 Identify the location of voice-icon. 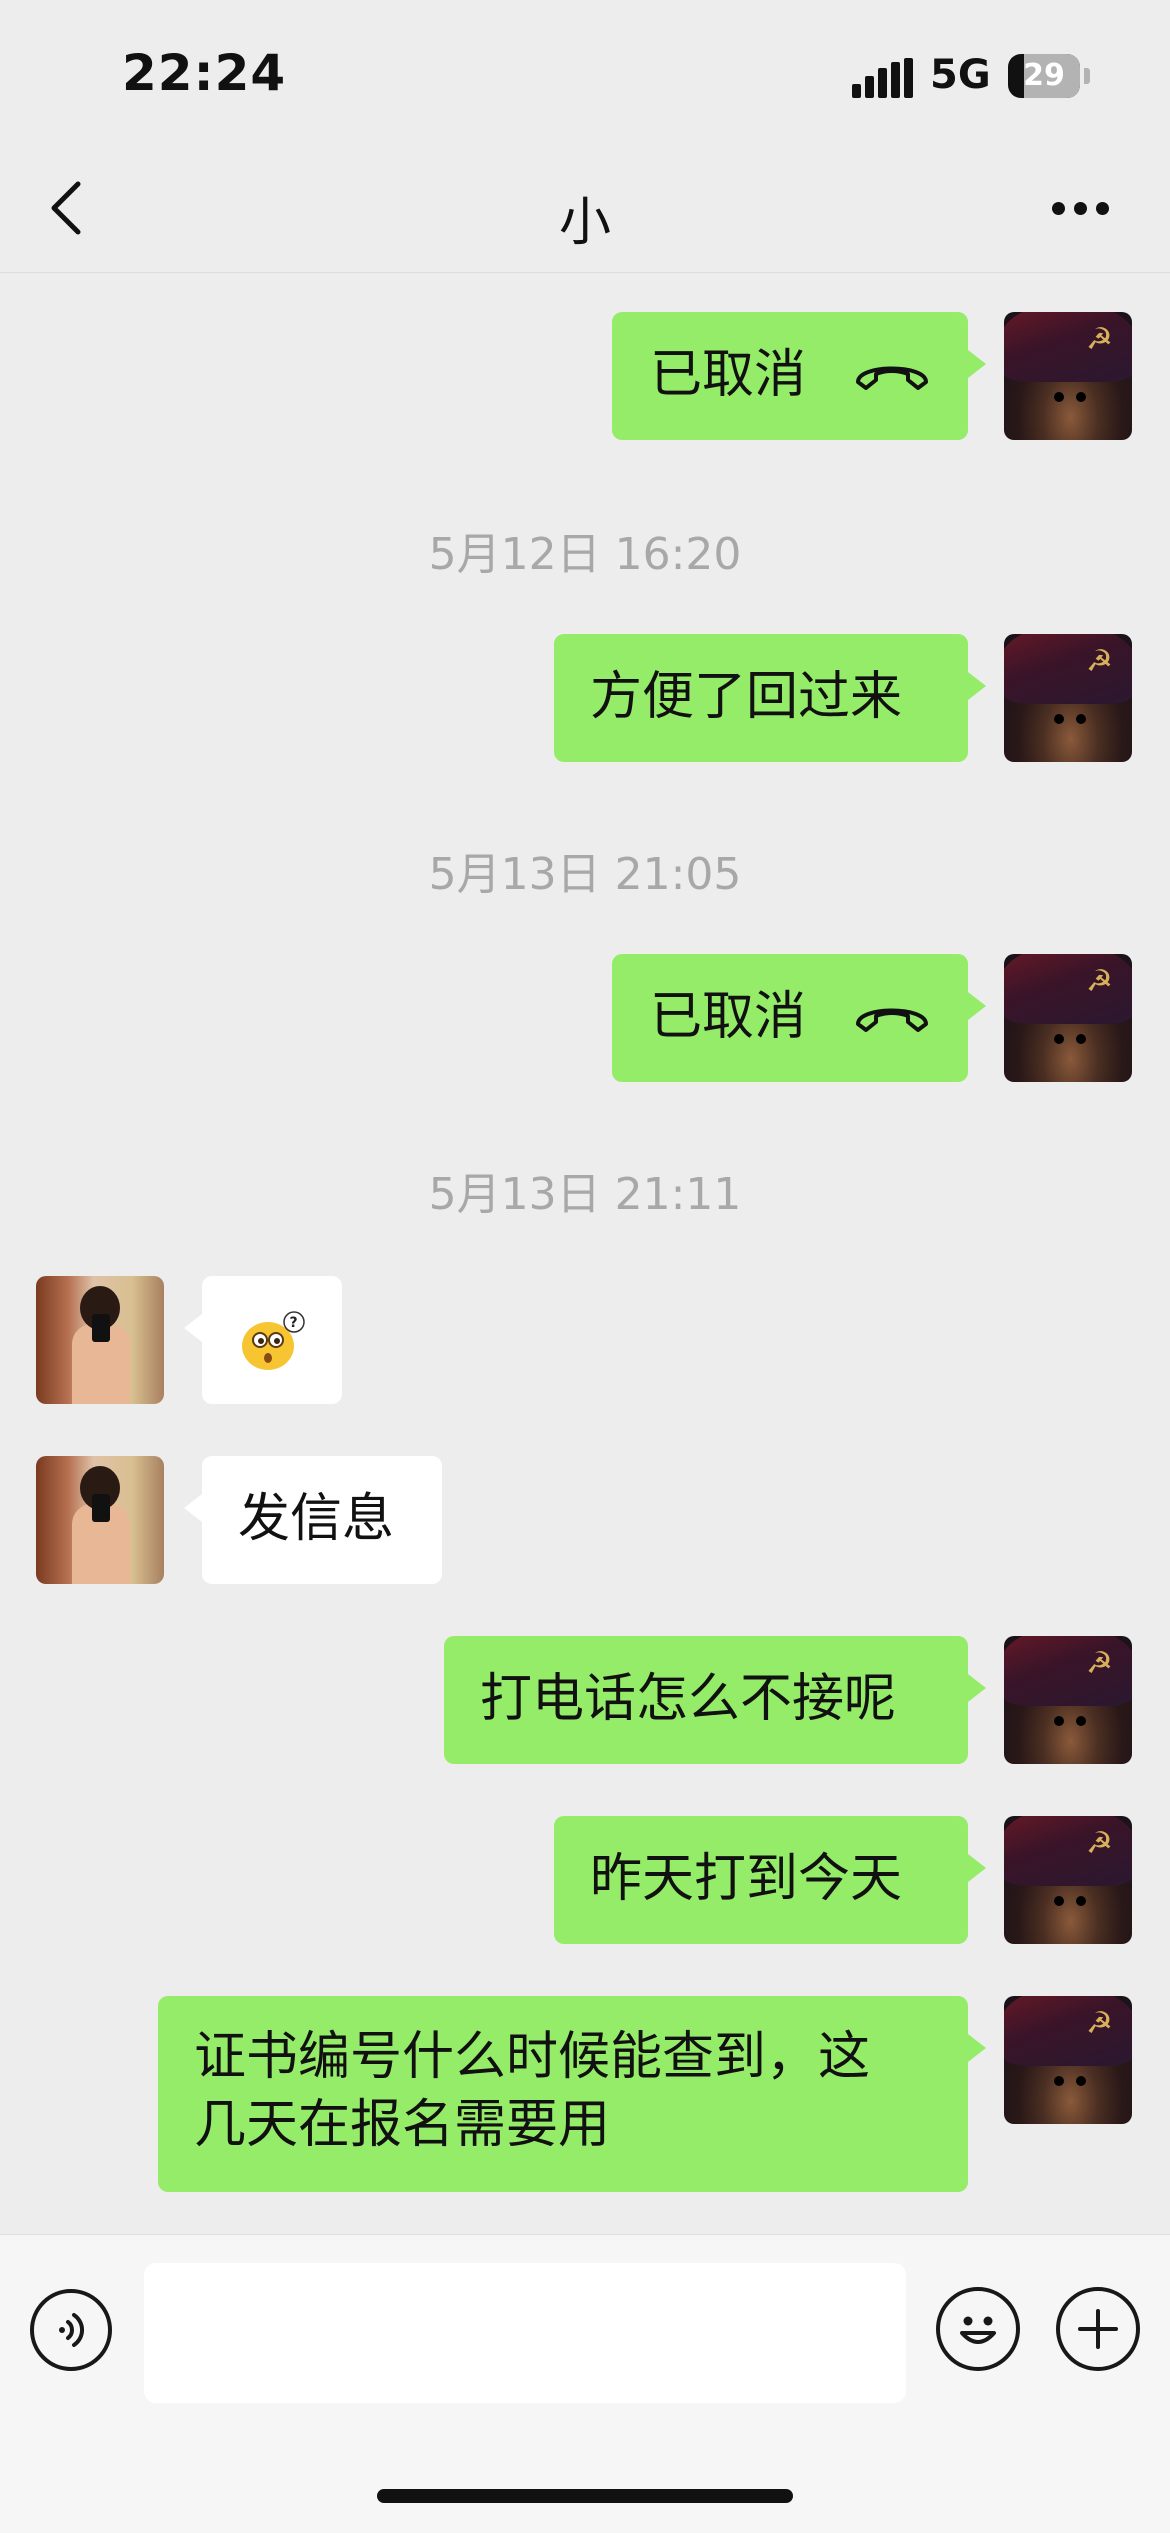
(71, 2330).